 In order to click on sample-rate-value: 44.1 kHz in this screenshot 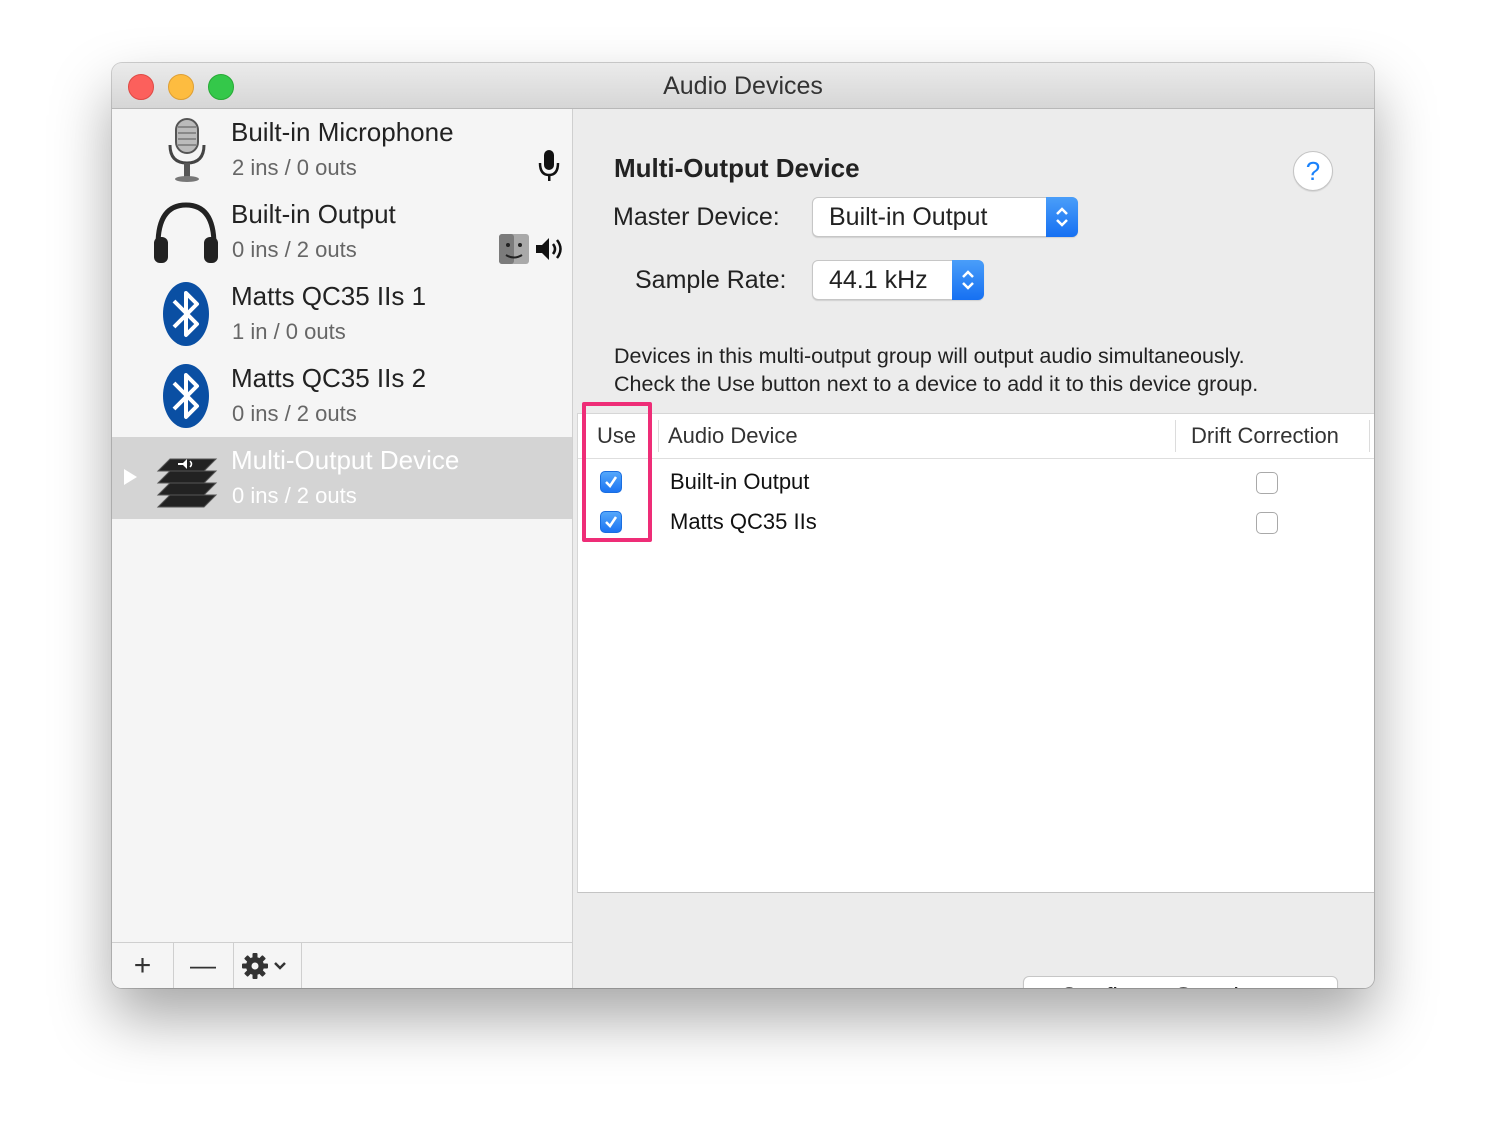, I will do `click(878, 280)`.